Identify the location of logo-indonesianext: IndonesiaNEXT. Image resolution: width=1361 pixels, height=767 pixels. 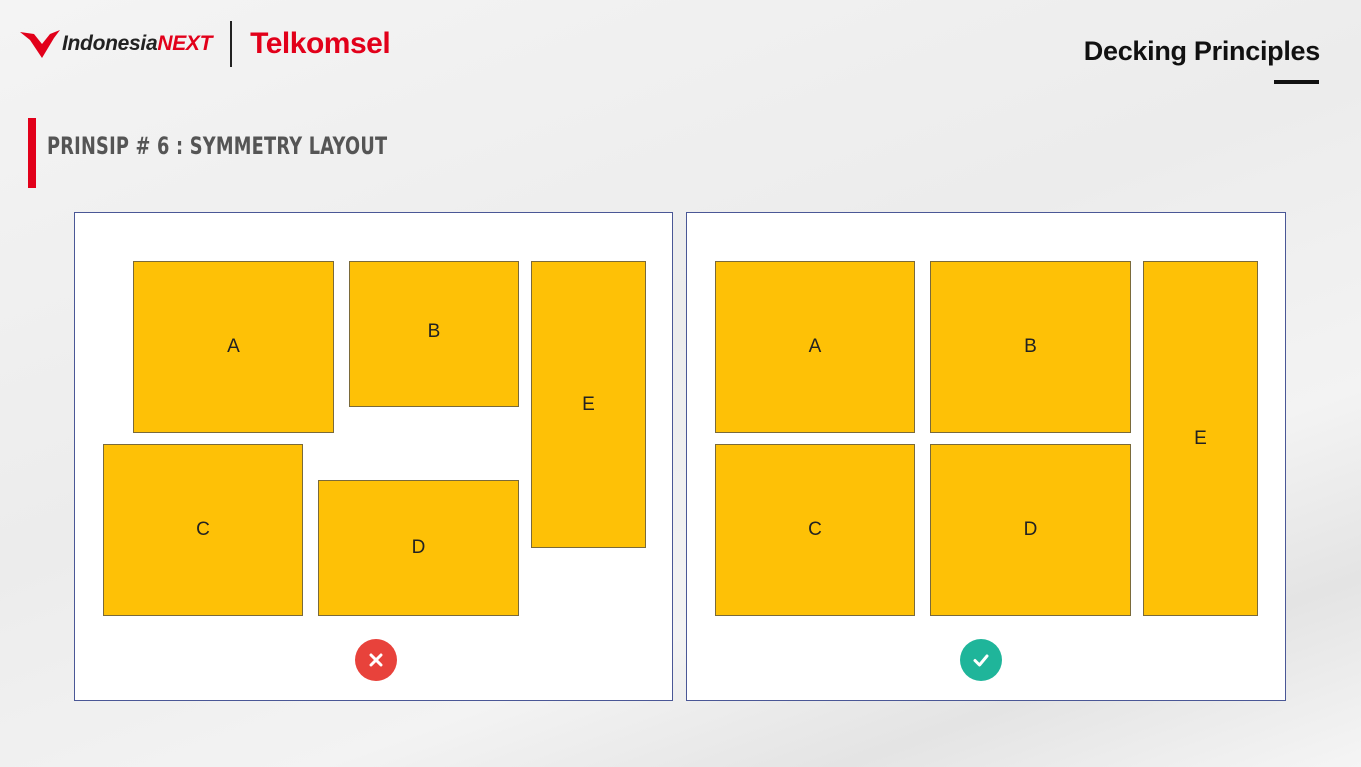
(137, 43).